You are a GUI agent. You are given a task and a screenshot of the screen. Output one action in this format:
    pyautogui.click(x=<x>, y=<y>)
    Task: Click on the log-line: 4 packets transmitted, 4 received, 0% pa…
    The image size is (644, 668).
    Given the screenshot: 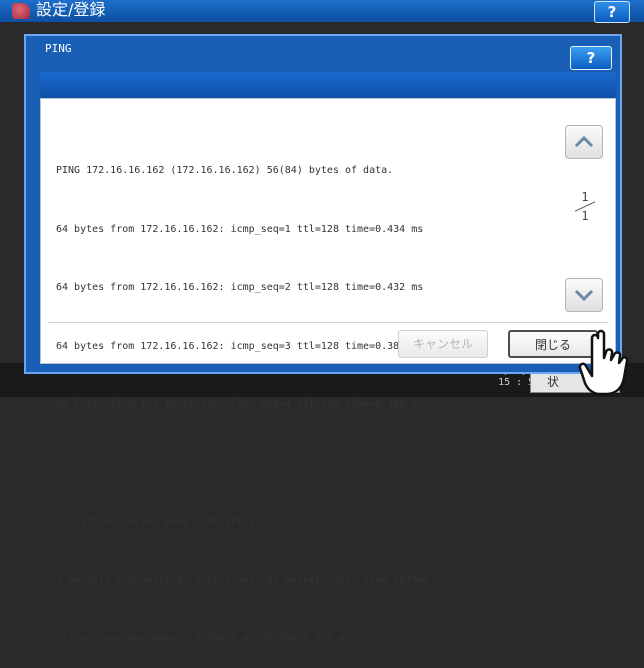 What is the action you would take?
    pyautogui.click(x=243, y=580)
    